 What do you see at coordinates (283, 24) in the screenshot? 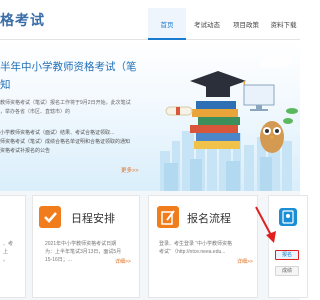
I see `nav-item-downloads: 资料下载` at bounding box center [283, 24].